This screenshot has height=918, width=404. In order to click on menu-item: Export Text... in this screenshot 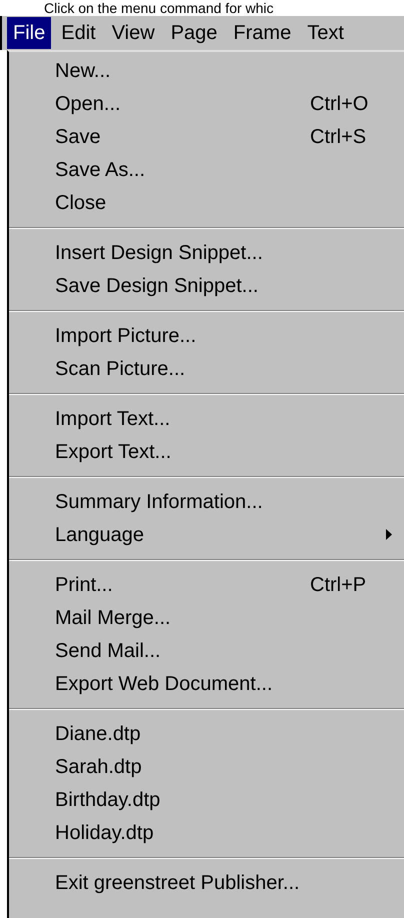, I will do `click(206, 451)`.